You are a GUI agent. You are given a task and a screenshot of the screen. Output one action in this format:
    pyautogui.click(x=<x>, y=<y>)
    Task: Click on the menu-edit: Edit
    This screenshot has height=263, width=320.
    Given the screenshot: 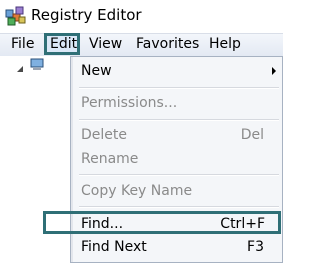 What is the action you would take?
    pyautogui.click(x=62, y=44)
    